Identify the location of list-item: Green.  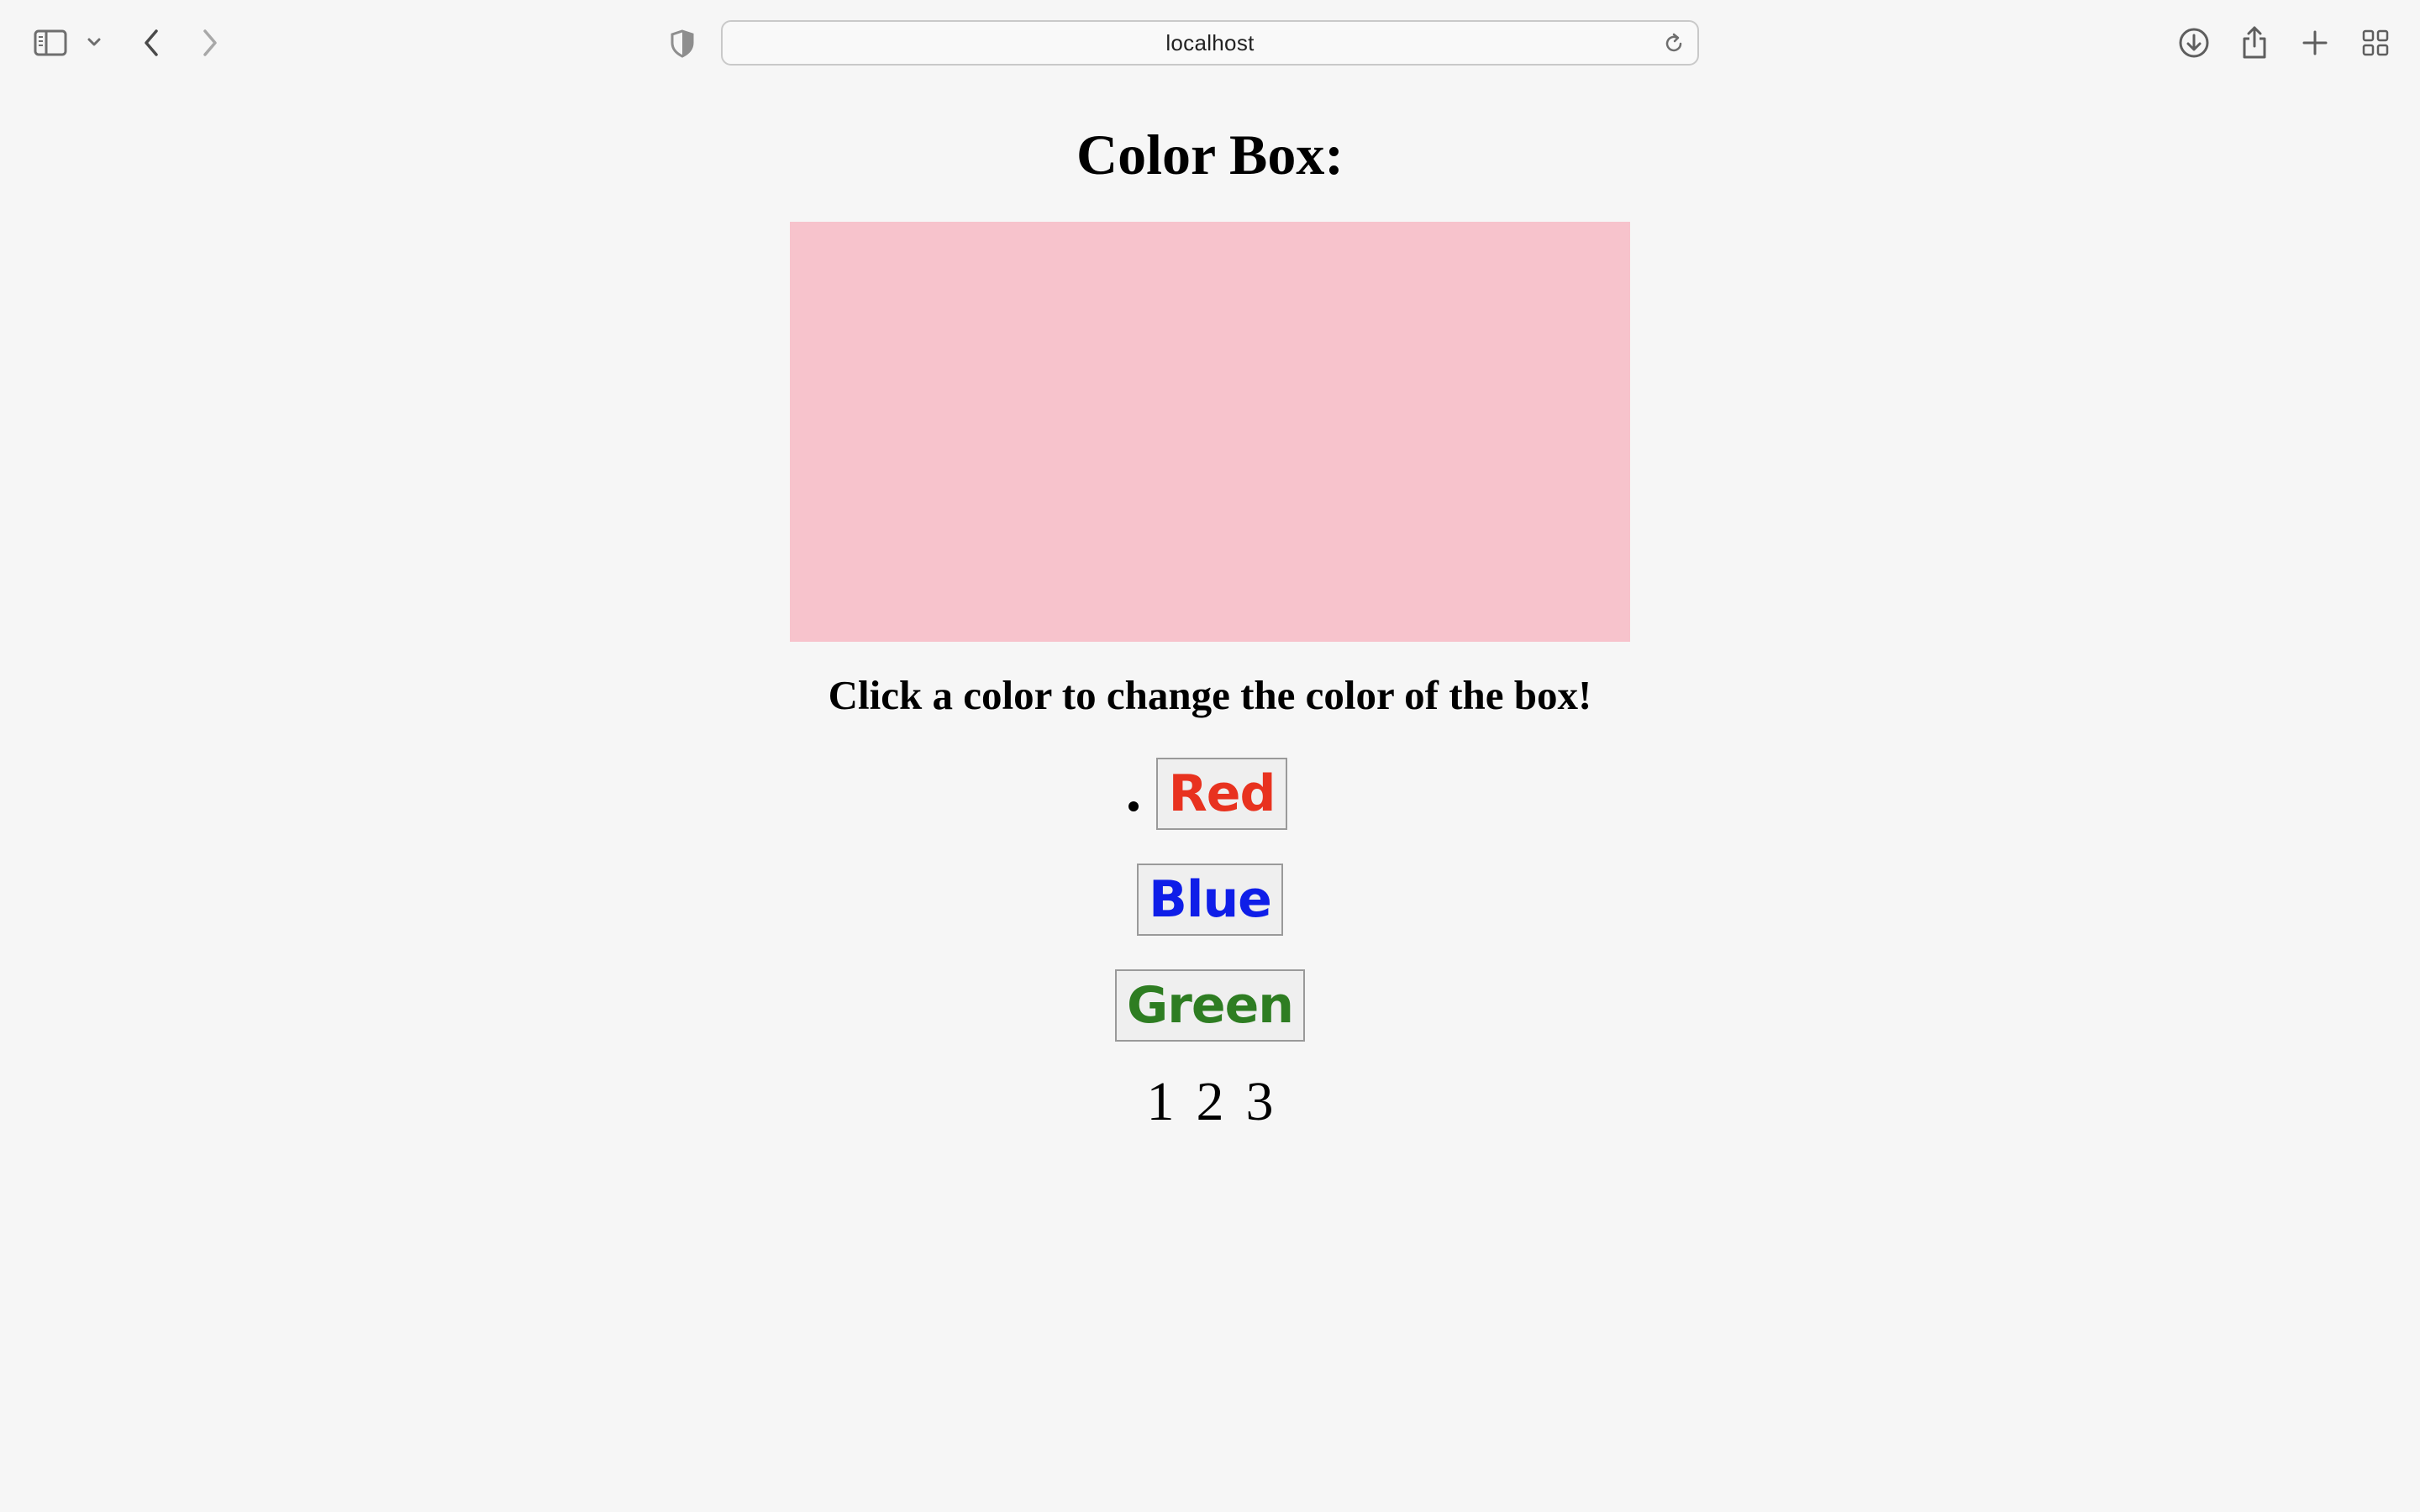
(1210, 1005).